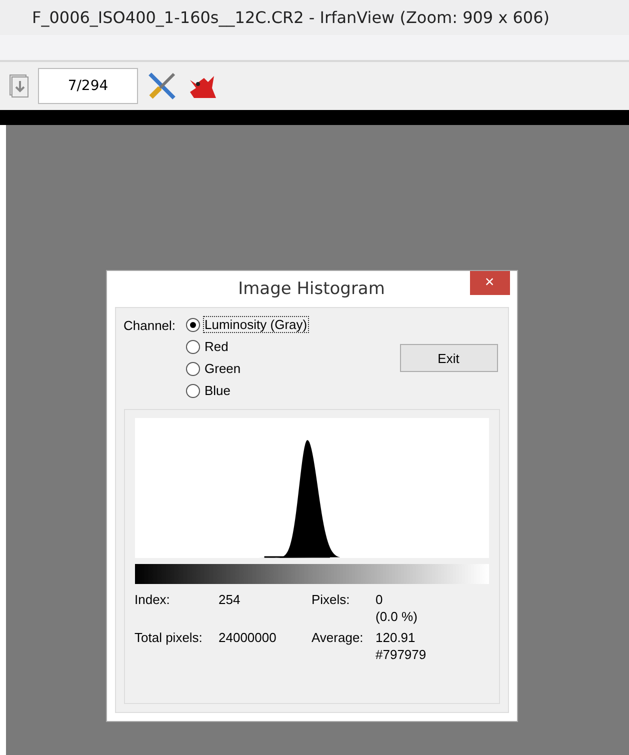 The width and height of the screenshot is (629, 755). I want to click on exit-button: Exit, so click(449, 358).